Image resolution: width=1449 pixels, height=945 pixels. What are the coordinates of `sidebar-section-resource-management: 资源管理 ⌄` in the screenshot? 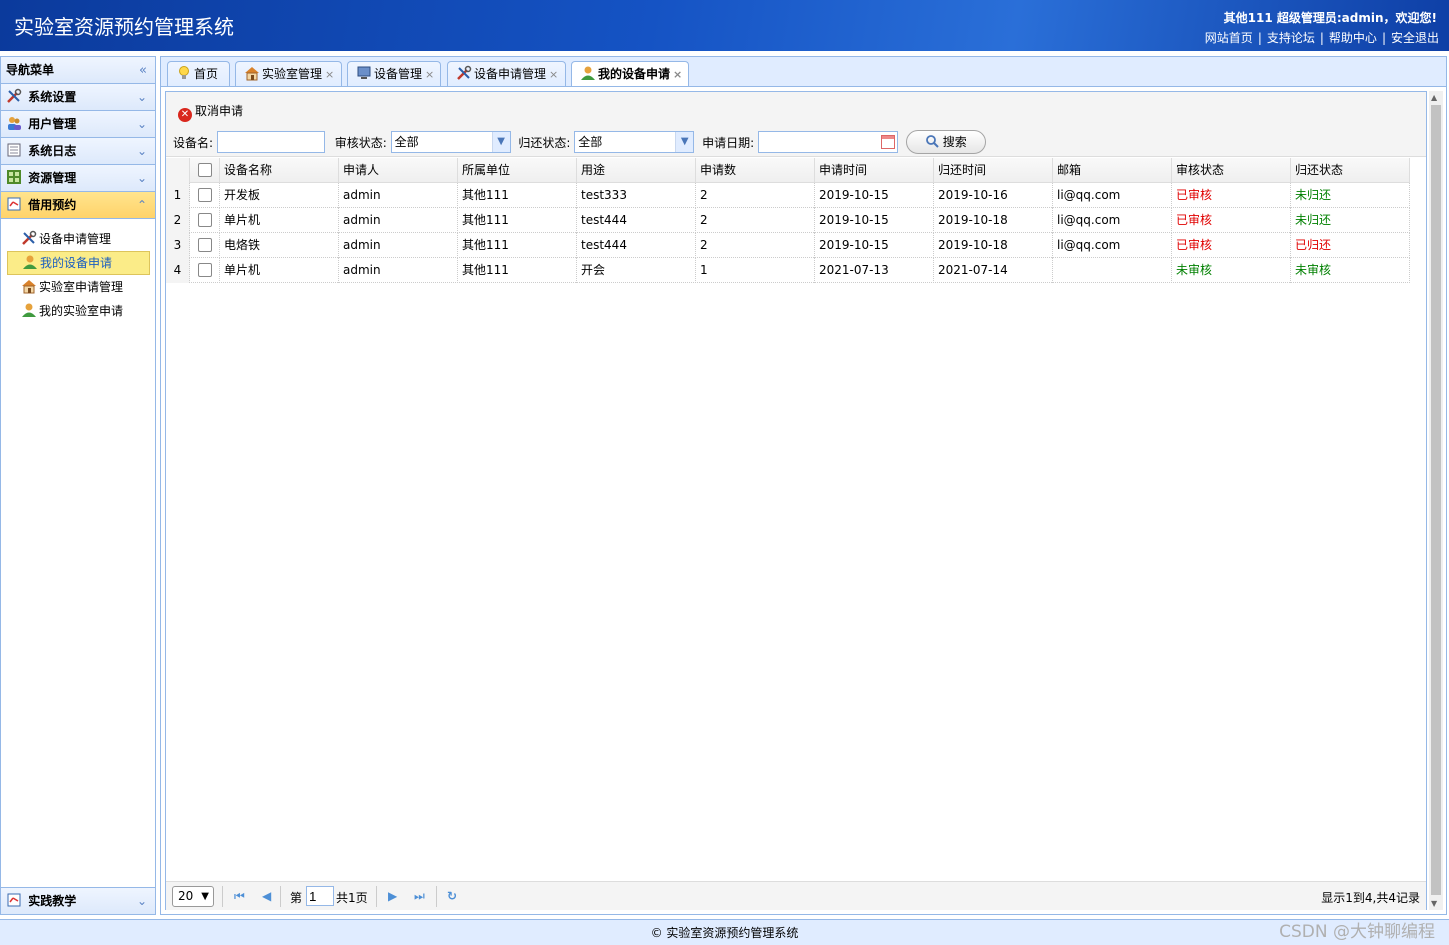 It's located at (78, 178).